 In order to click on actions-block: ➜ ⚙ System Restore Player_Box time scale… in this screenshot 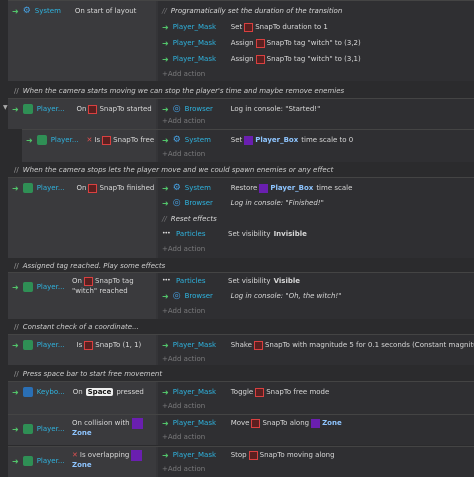, I will do `click(316, 218)`.